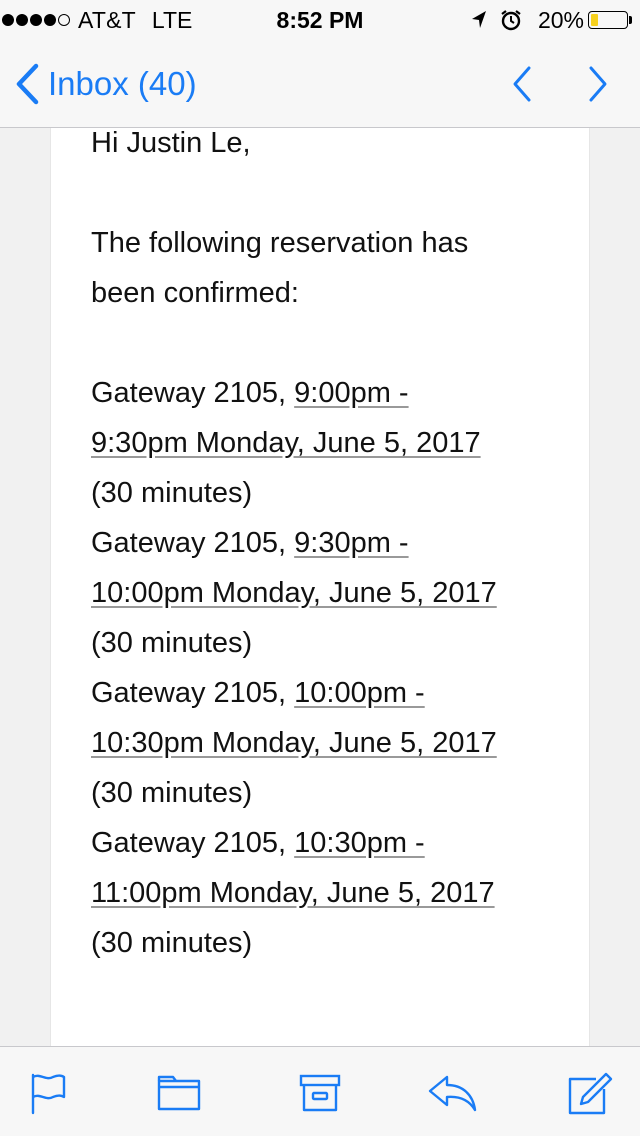 This screenshot has height=1136, width=640. I want to click on chevron-right-icon, so click(598, 84).